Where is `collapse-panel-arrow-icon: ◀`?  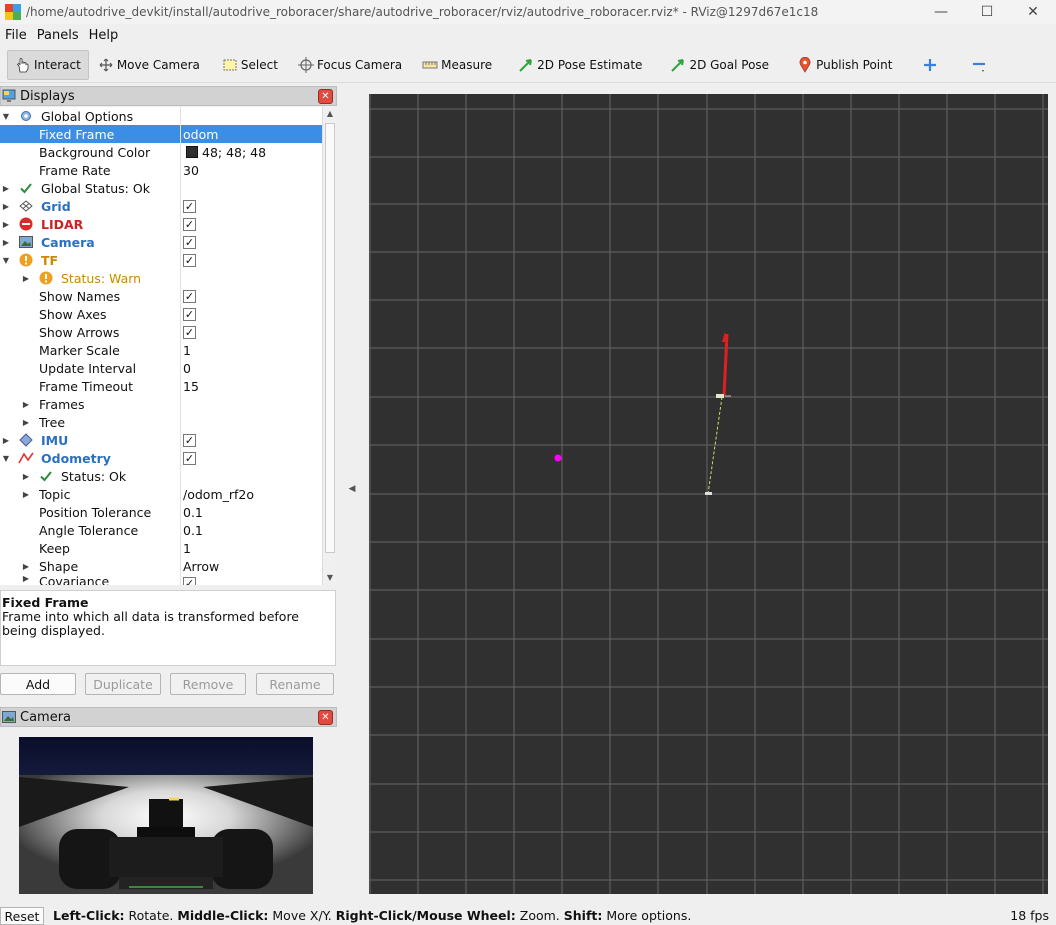 collapse-panel-arrow-icon: ◀ is located at coordinates (352, 494).